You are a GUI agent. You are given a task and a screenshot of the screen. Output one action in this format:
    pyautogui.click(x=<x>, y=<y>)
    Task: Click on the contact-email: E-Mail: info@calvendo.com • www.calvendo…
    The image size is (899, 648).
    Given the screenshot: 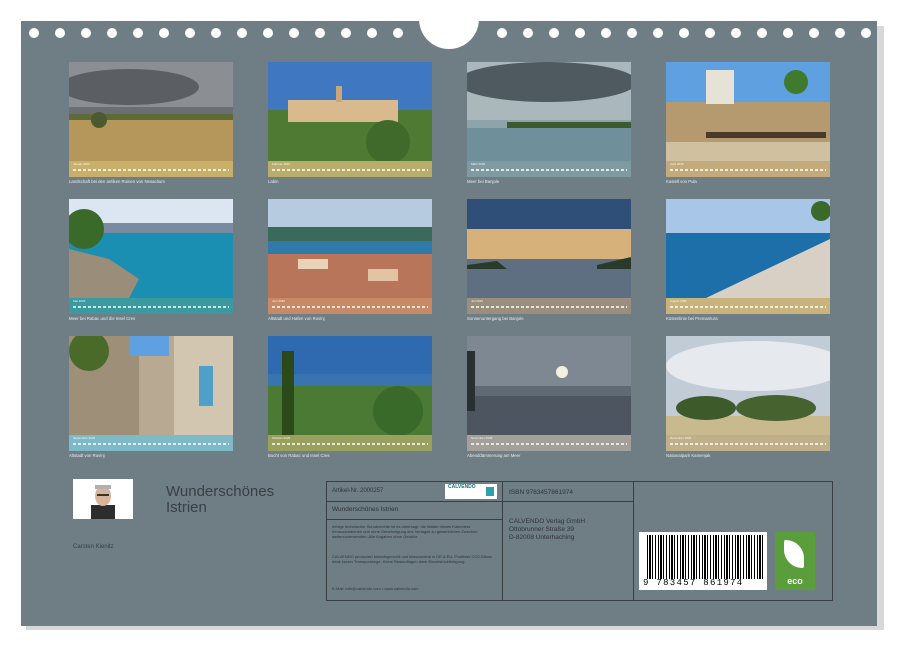 What is the action you would take?
    pyautogui.click(x=375, y=588)
    